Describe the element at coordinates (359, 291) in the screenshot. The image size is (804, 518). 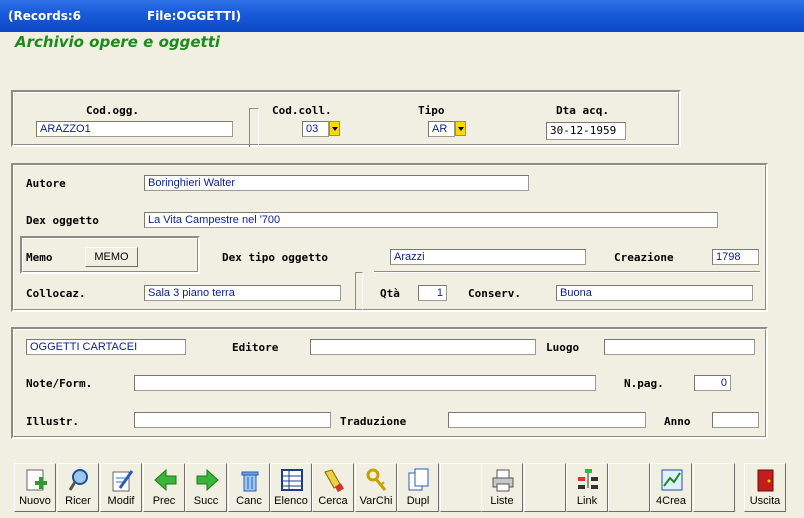
I see `inner-separator` at that location.